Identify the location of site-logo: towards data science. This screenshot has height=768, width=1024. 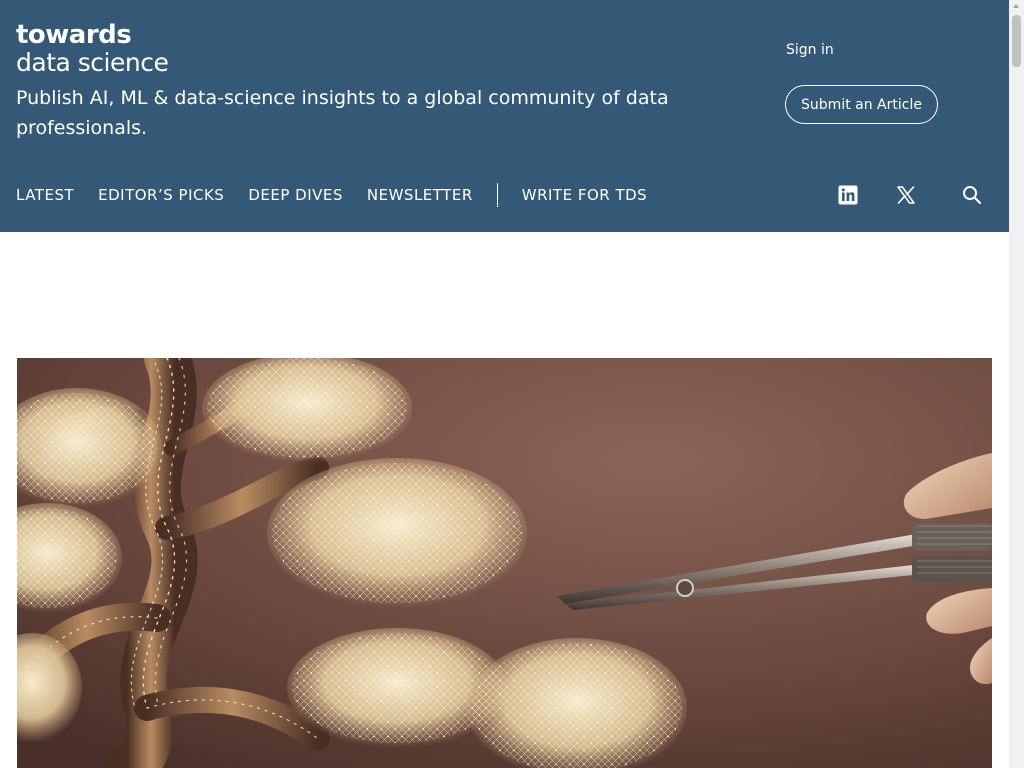
(116, 48).